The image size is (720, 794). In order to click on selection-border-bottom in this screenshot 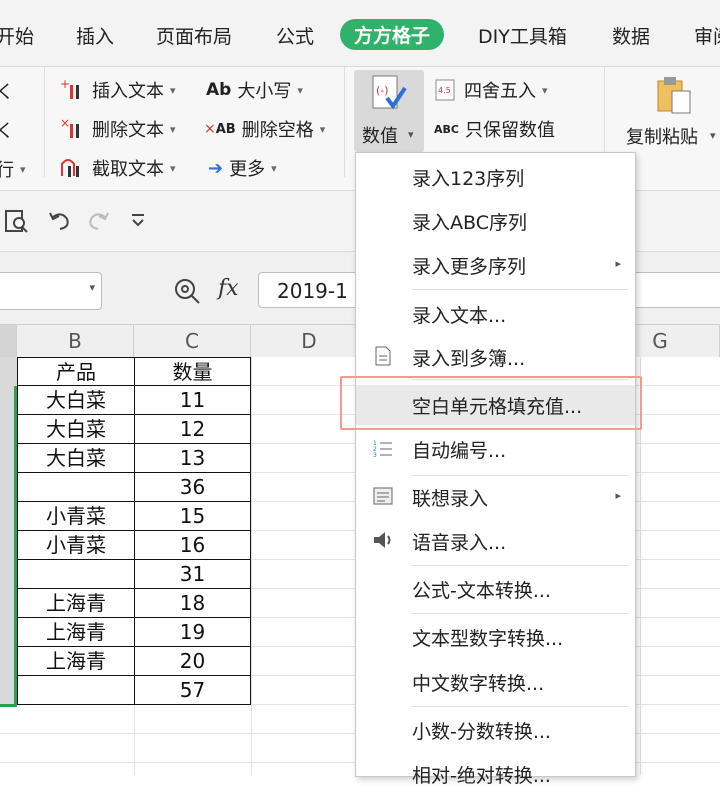, I will do `click(8, 705)`.